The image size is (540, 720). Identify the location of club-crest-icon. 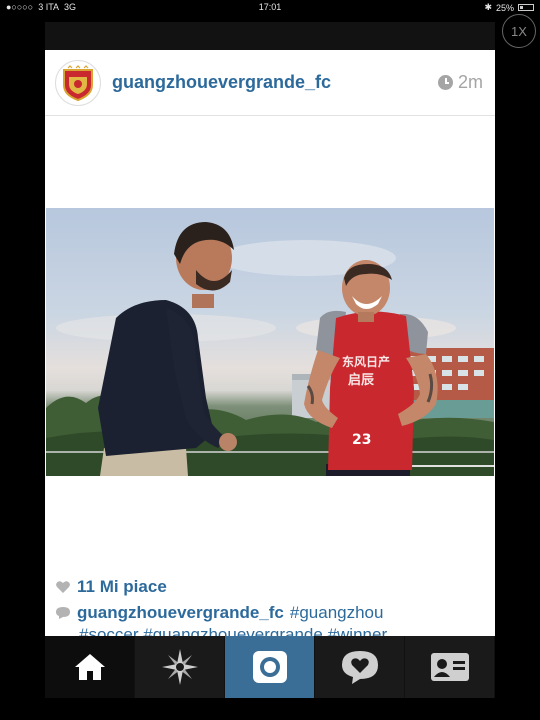
(78, 83).